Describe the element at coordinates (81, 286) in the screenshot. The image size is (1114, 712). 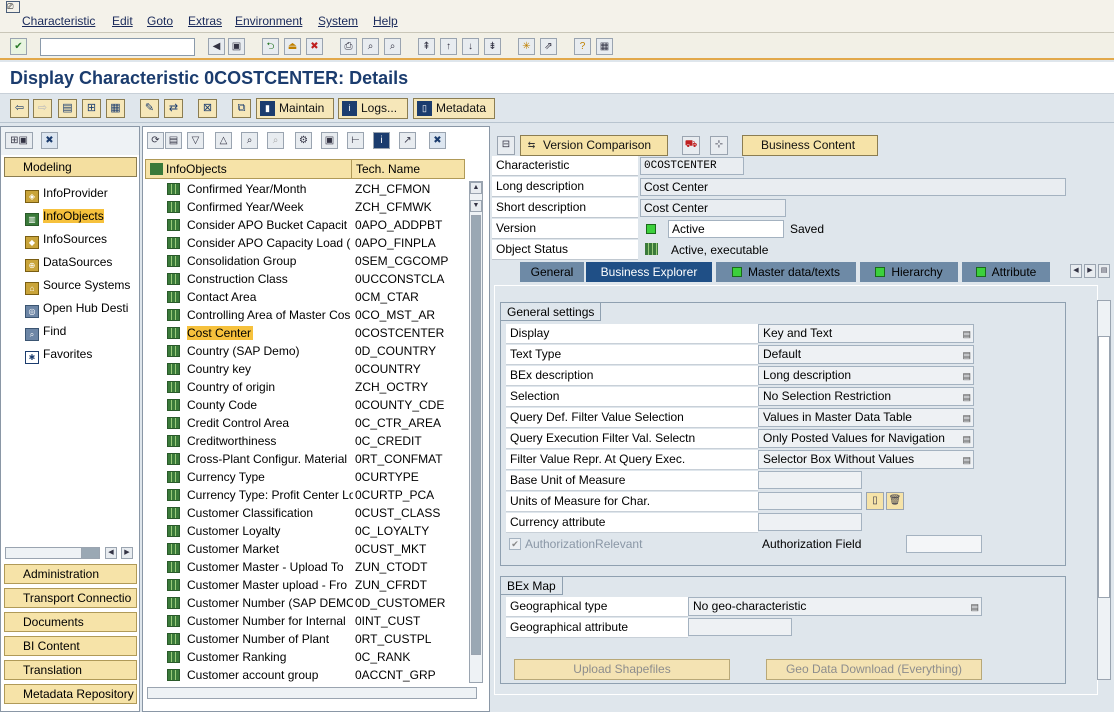
I see `nav-item-source-systems: ⌂ Source Systems` at that location.